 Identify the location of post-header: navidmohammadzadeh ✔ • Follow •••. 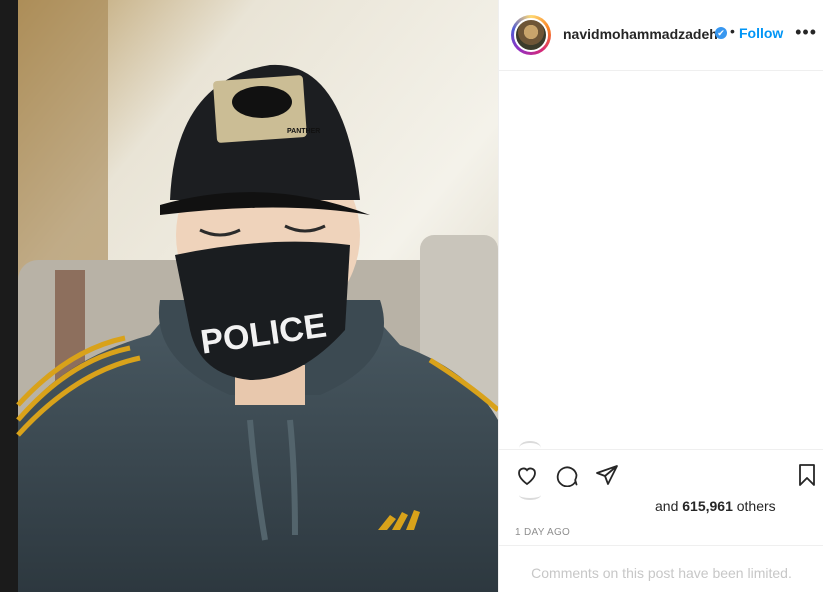
(661, 35).